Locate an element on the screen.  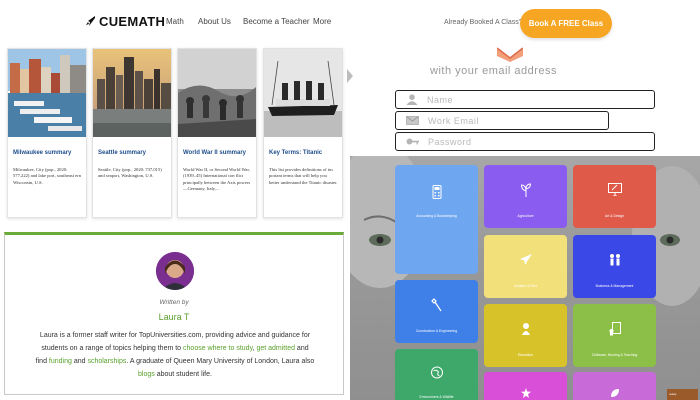
category-tile-partial-magenta is located at coordinates (525, 386).